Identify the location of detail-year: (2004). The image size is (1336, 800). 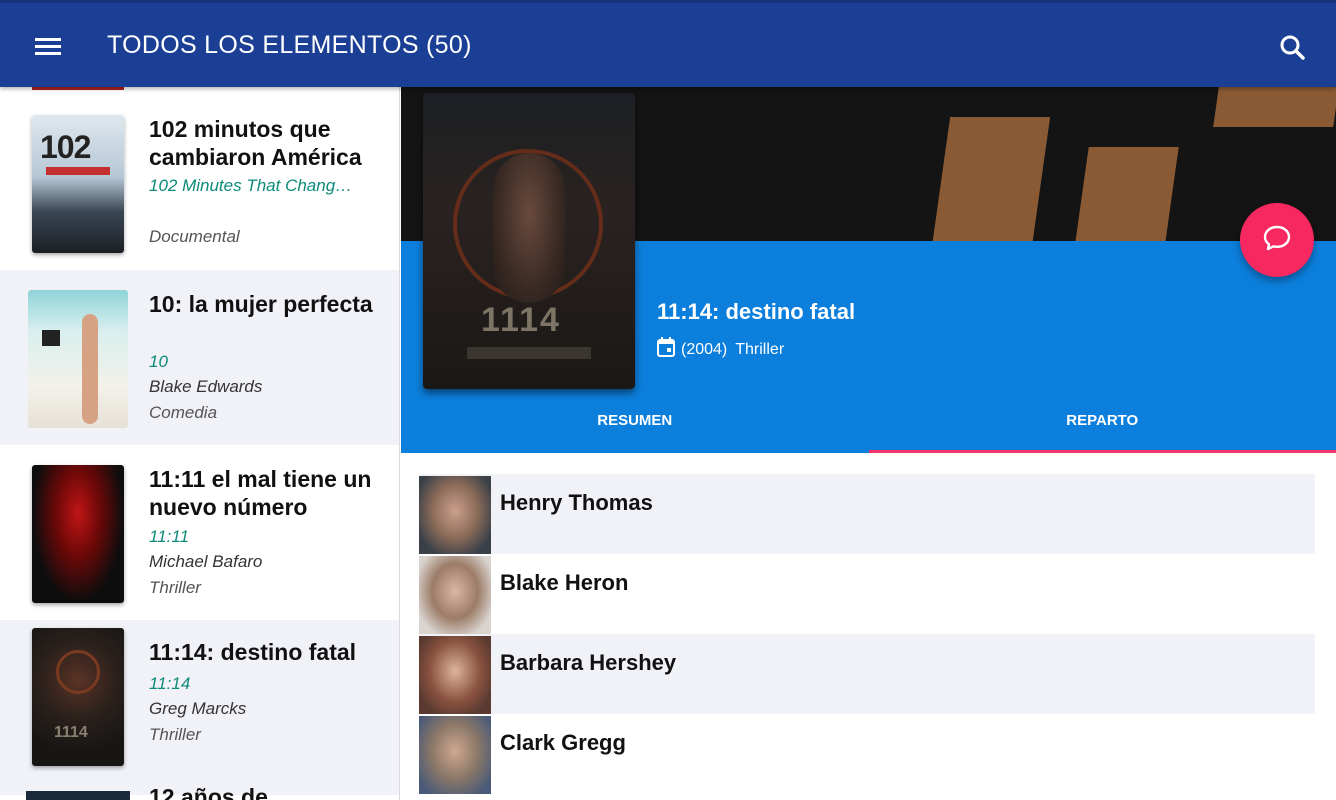
(704, 349).